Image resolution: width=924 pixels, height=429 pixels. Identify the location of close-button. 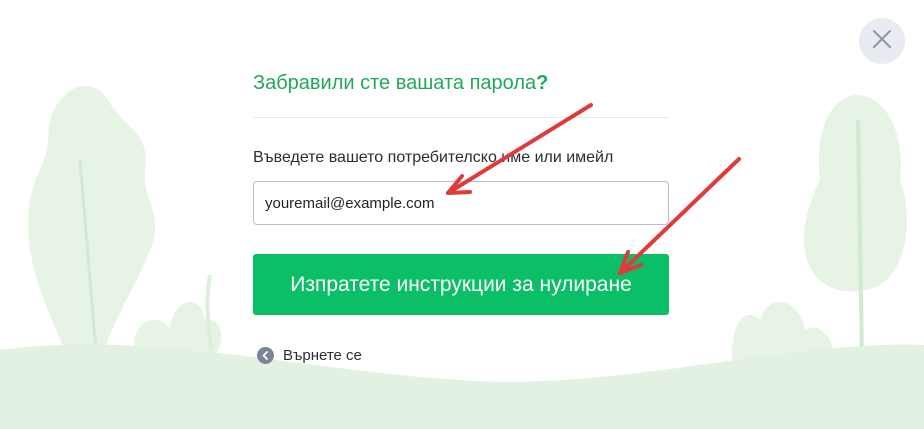
(882, 41).